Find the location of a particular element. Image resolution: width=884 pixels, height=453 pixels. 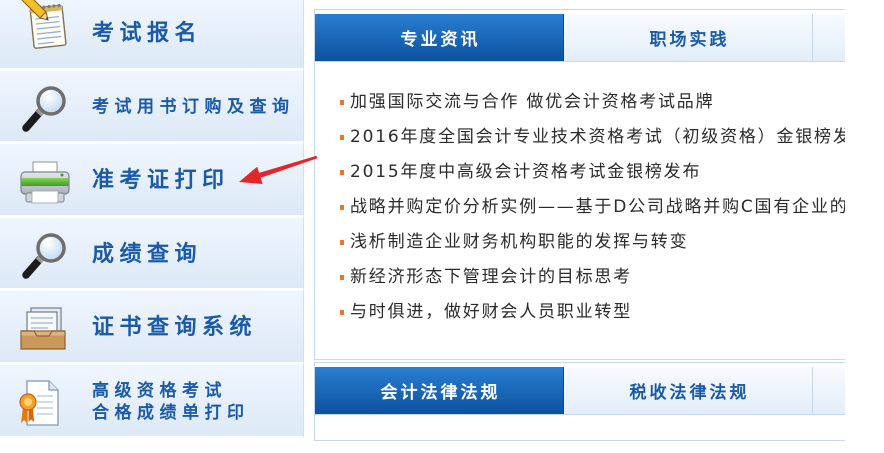

news-tab-bar: 专业资讯 职场实践 is located at coordinates (580, 38).